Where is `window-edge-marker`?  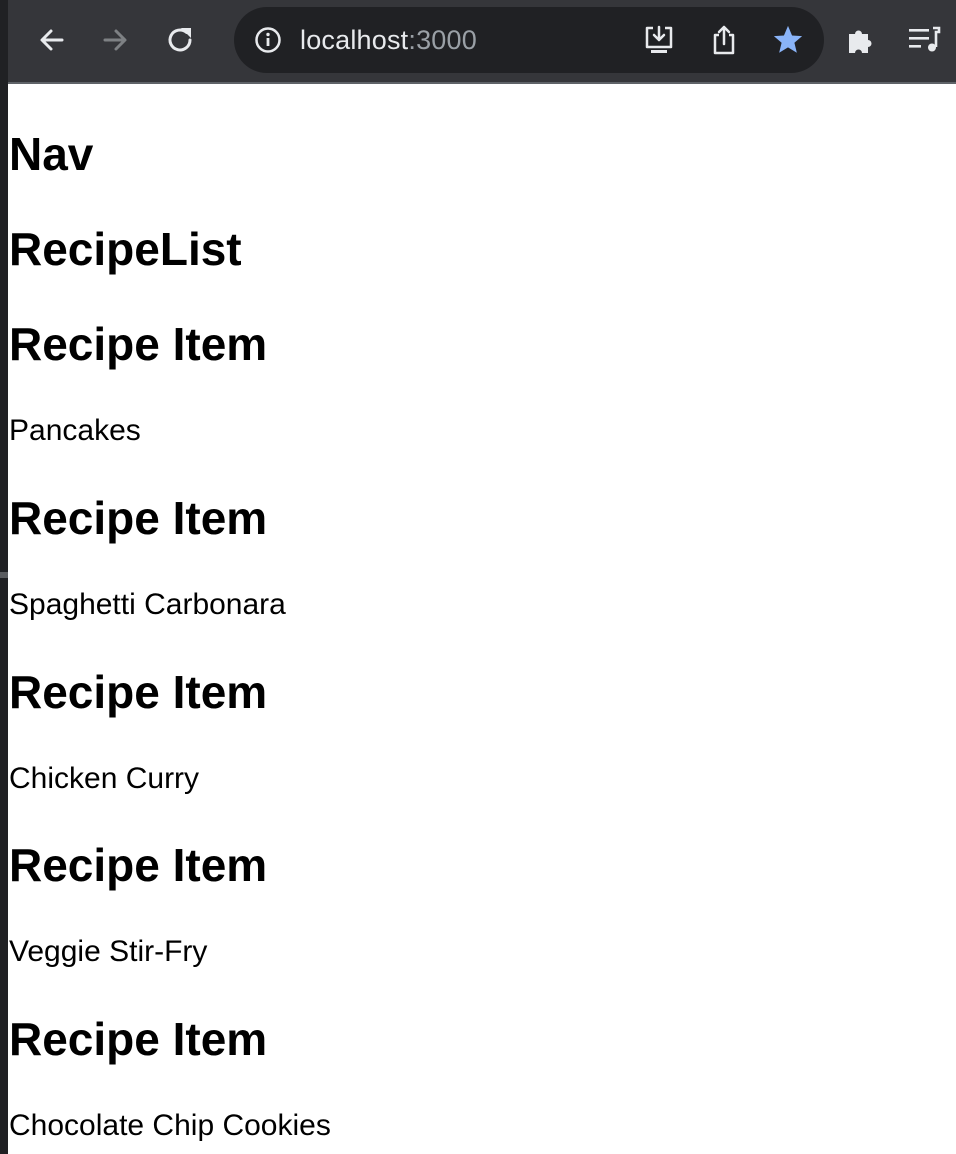 window-edge-marker is located at coordinates (4, 575).